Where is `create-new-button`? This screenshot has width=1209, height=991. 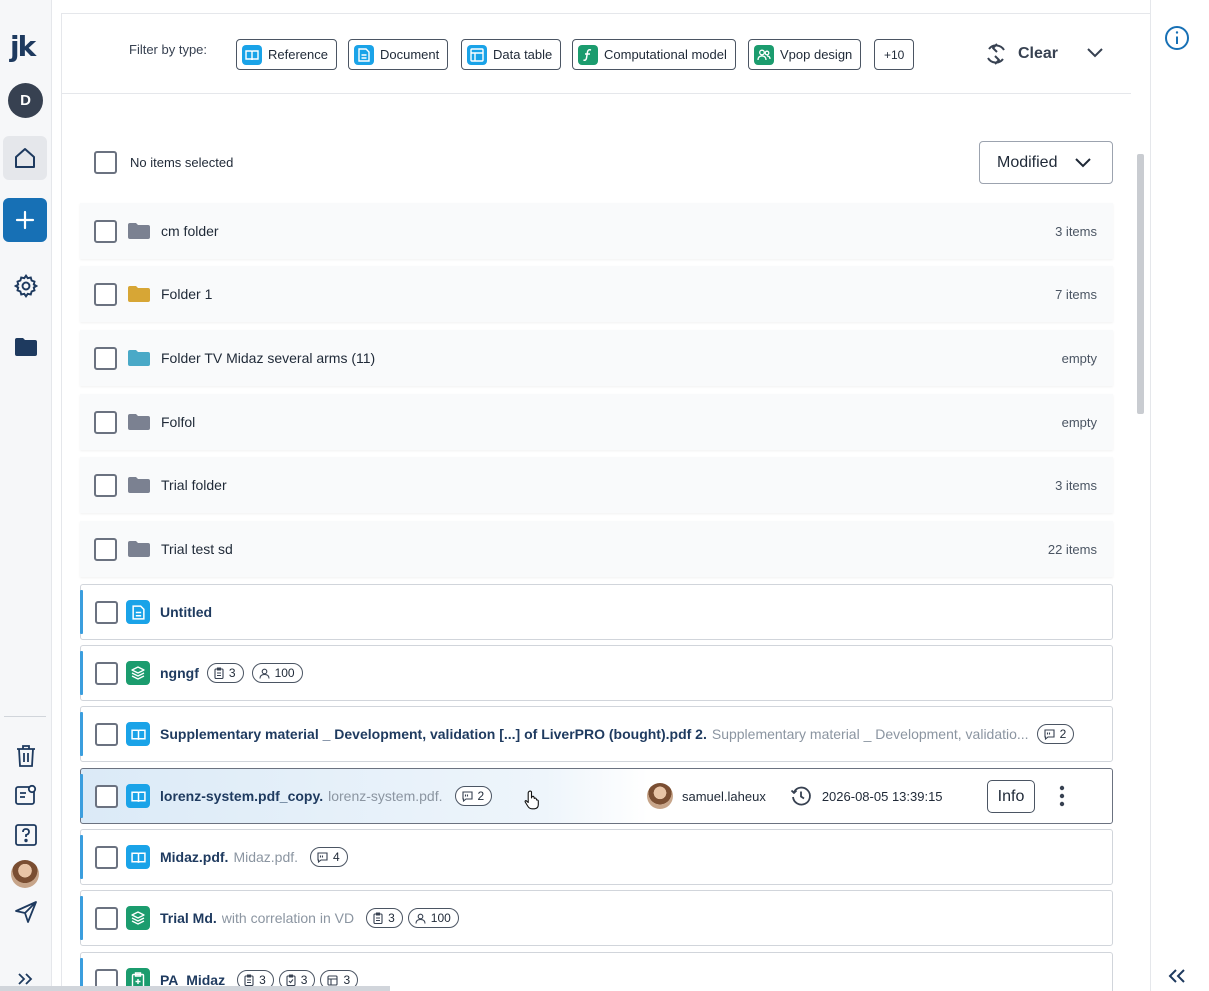
create-new-button is located at coordinates (25, 220).